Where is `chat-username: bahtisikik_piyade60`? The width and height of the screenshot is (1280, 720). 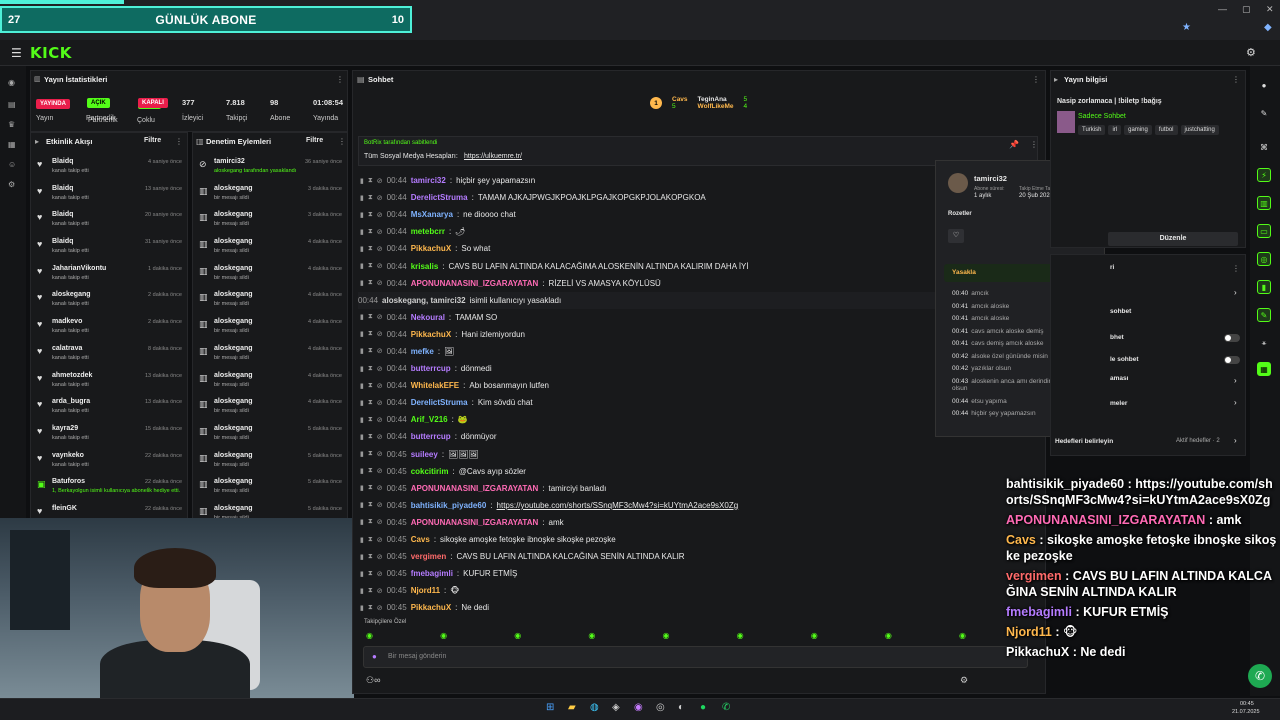 chat-username: bahtisikik_piyade60 is located at coordinates (449, 505).